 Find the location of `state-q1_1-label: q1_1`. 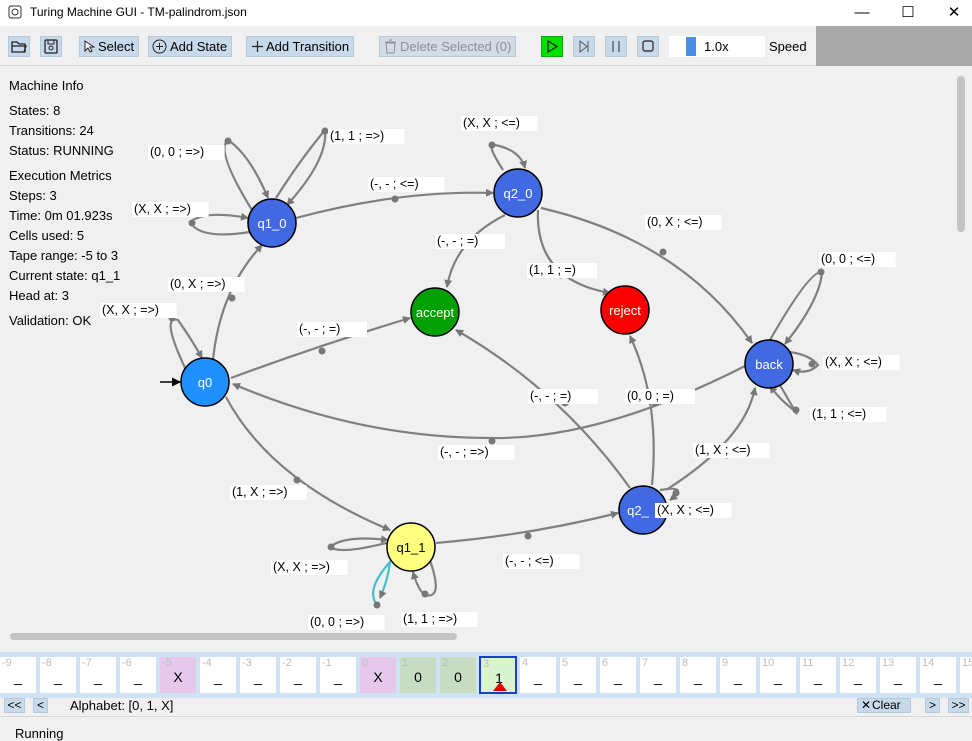

state-q1_1-label: q1_1 is located at coordinates (411, 547).